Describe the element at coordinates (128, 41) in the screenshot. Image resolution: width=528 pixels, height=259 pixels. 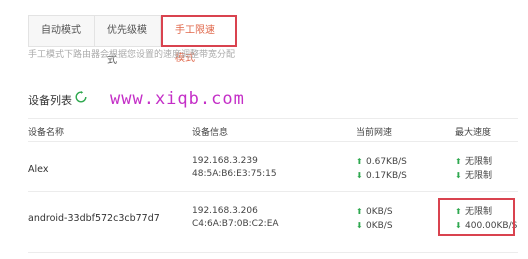
I see `tab-priority-mode: 优先级模式` at that location.